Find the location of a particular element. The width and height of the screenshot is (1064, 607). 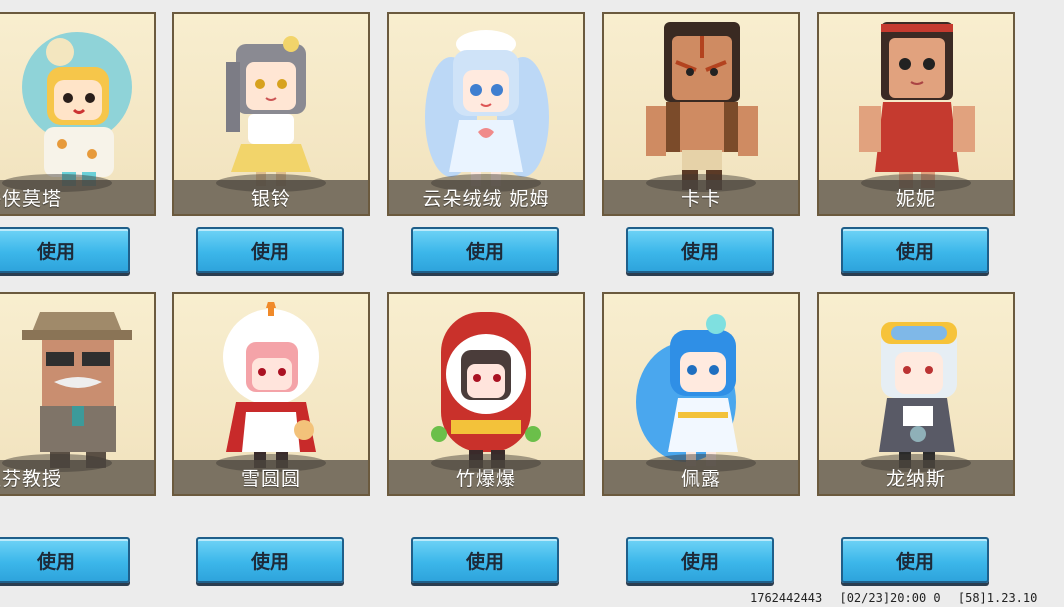

character-card: 佩露 is located at coordinates (701, 394).